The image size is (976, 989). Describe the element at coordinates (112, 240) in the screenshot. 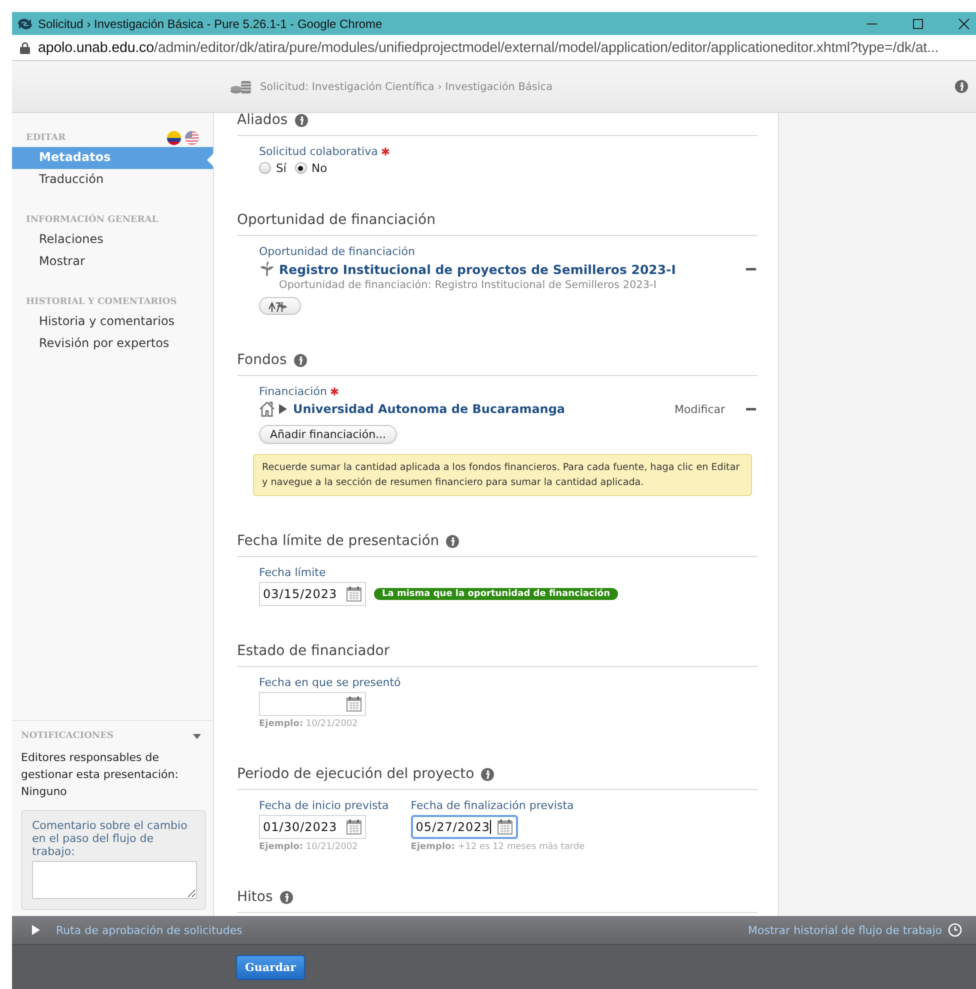

I see `sidebar-item: Relaciones` at that location.